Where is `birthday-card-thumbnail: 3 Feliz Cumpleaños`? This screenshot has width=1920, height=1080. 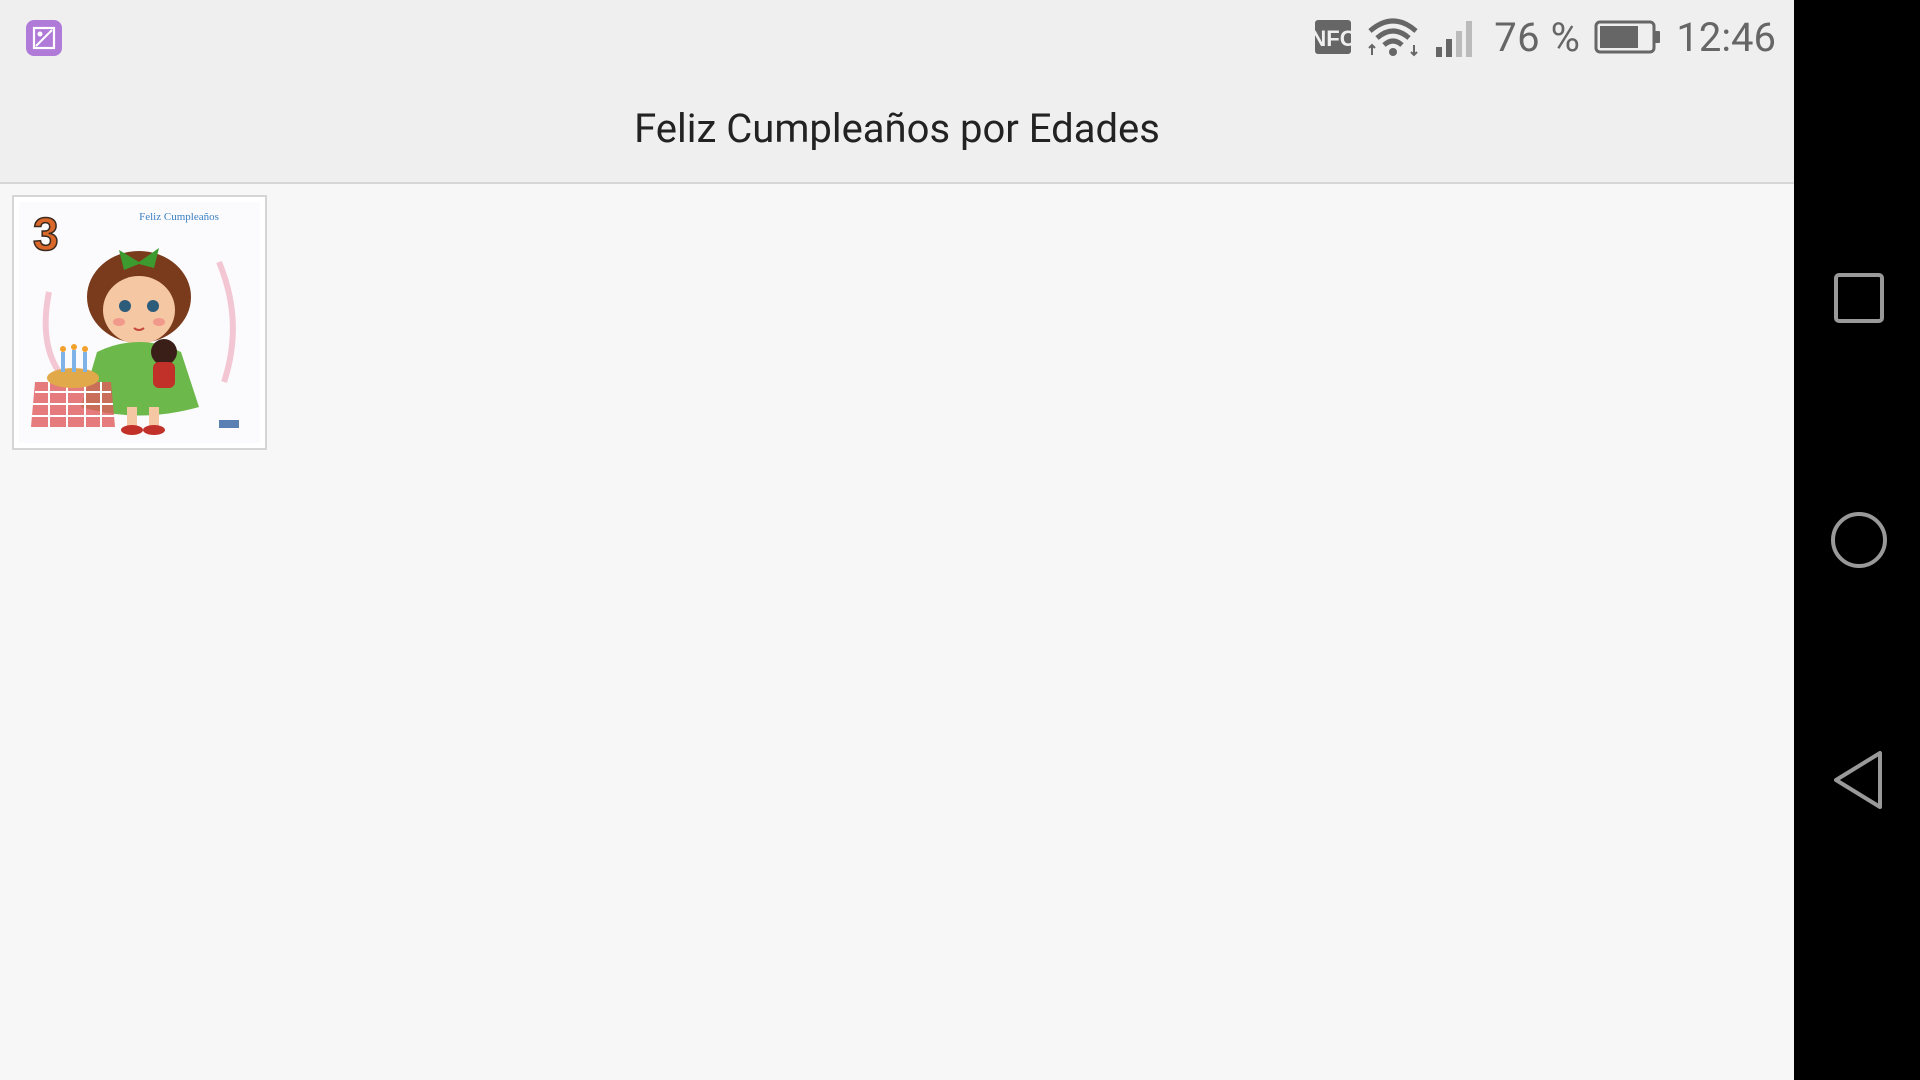 birthday-card-thumbnail: 3 Feliz Cumpleaños is located at coordinates (139, 322).